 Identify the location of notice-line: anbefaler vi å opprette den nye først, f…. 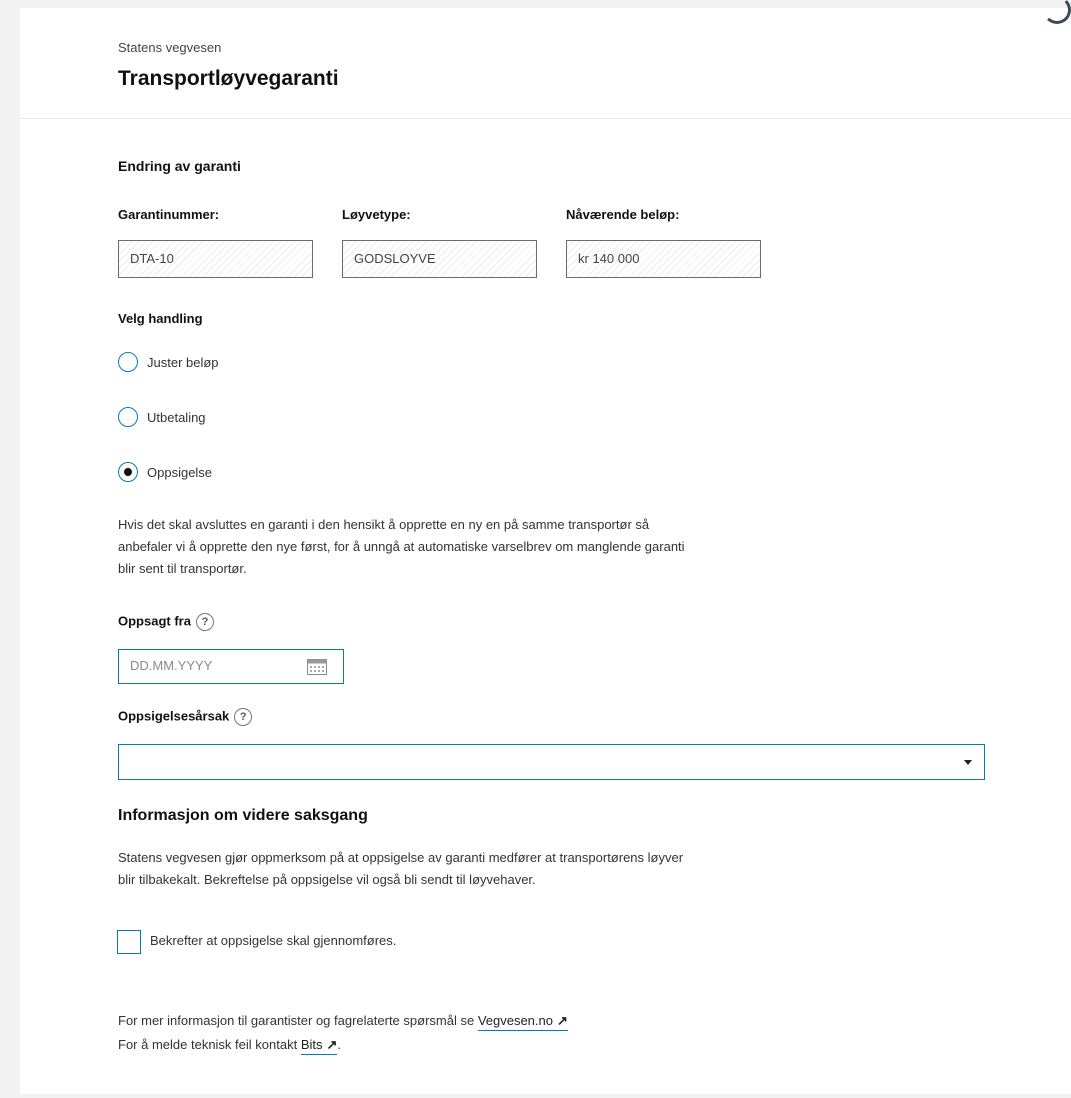
(401, 546).